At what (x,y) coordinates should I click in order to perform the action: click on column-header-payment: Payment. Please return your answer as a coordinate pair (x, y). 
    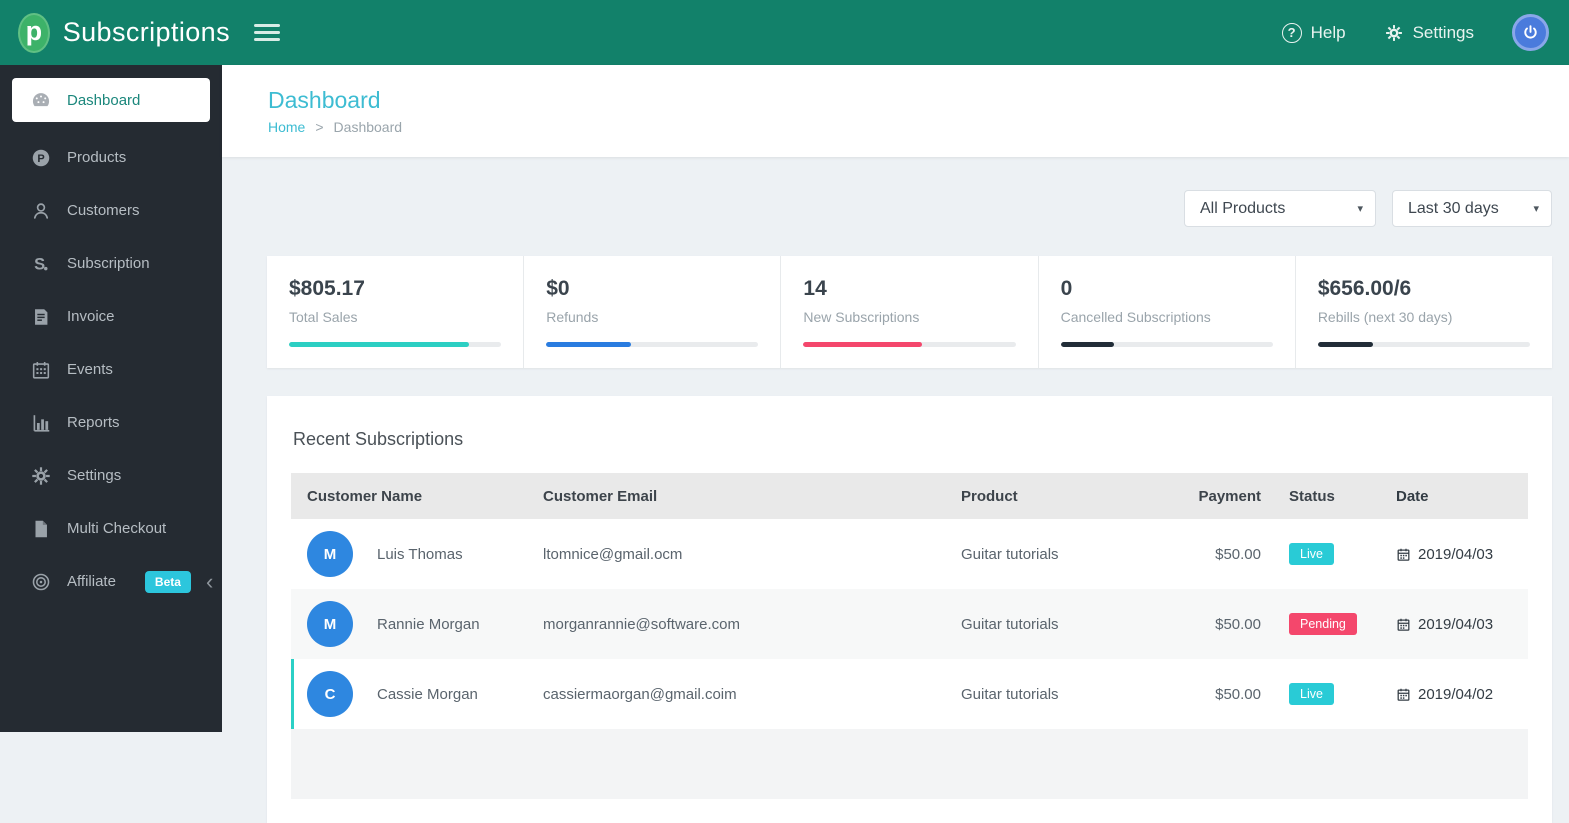
    Looking at the image, I should click on (1229, 496).